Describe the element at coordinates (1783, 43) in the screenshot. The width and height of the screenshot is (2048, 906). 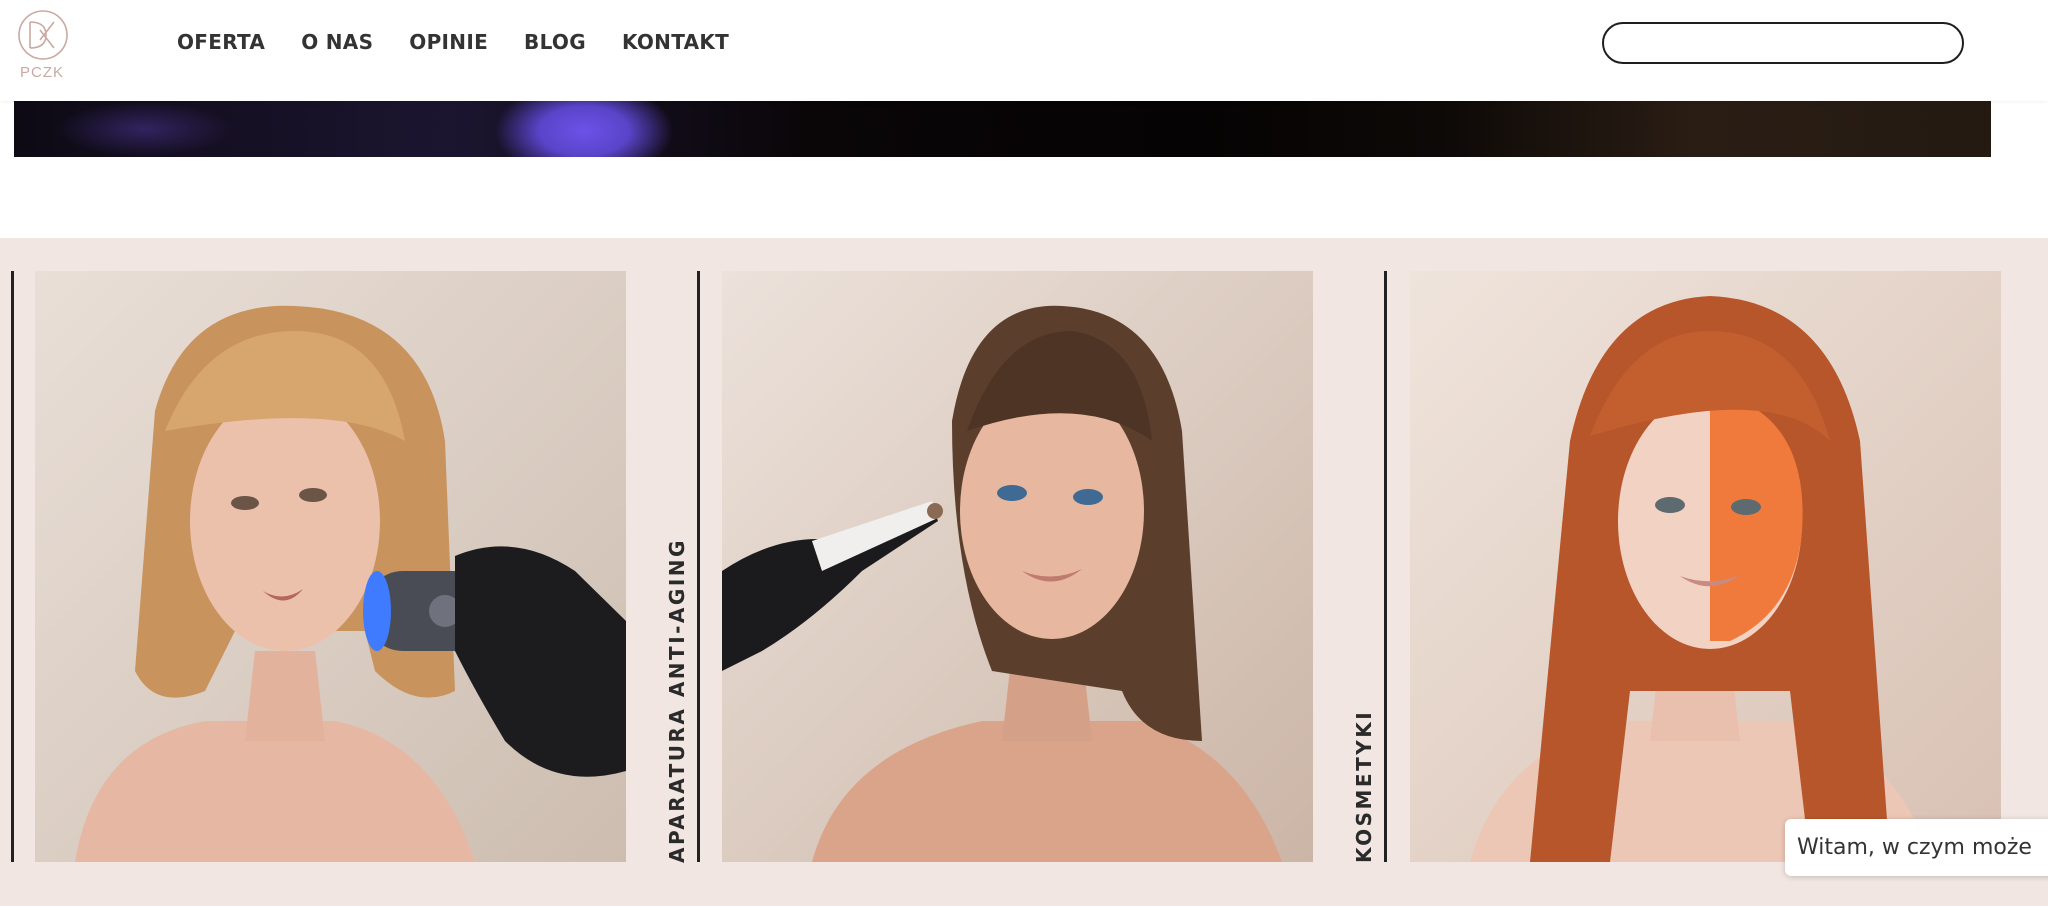
I see `search-input` at that location.